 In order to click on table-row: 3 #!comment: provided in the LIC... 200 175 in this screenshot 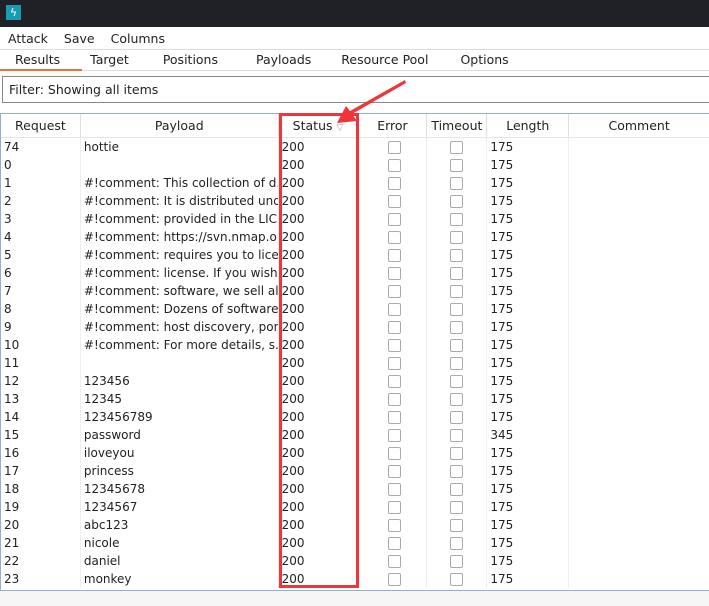, I will do `click(355, 219)`.